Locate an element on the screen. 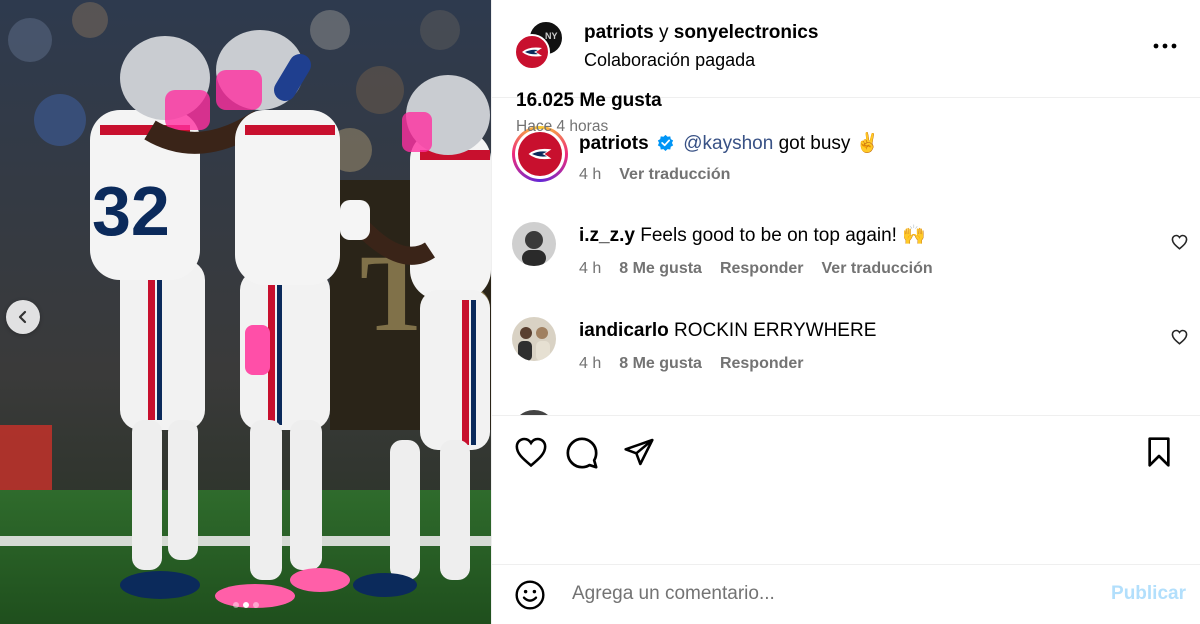 Image resolution: width=1200 pixels, height=624 pixels. previous-photo-button is located at coordinates (23, 317).